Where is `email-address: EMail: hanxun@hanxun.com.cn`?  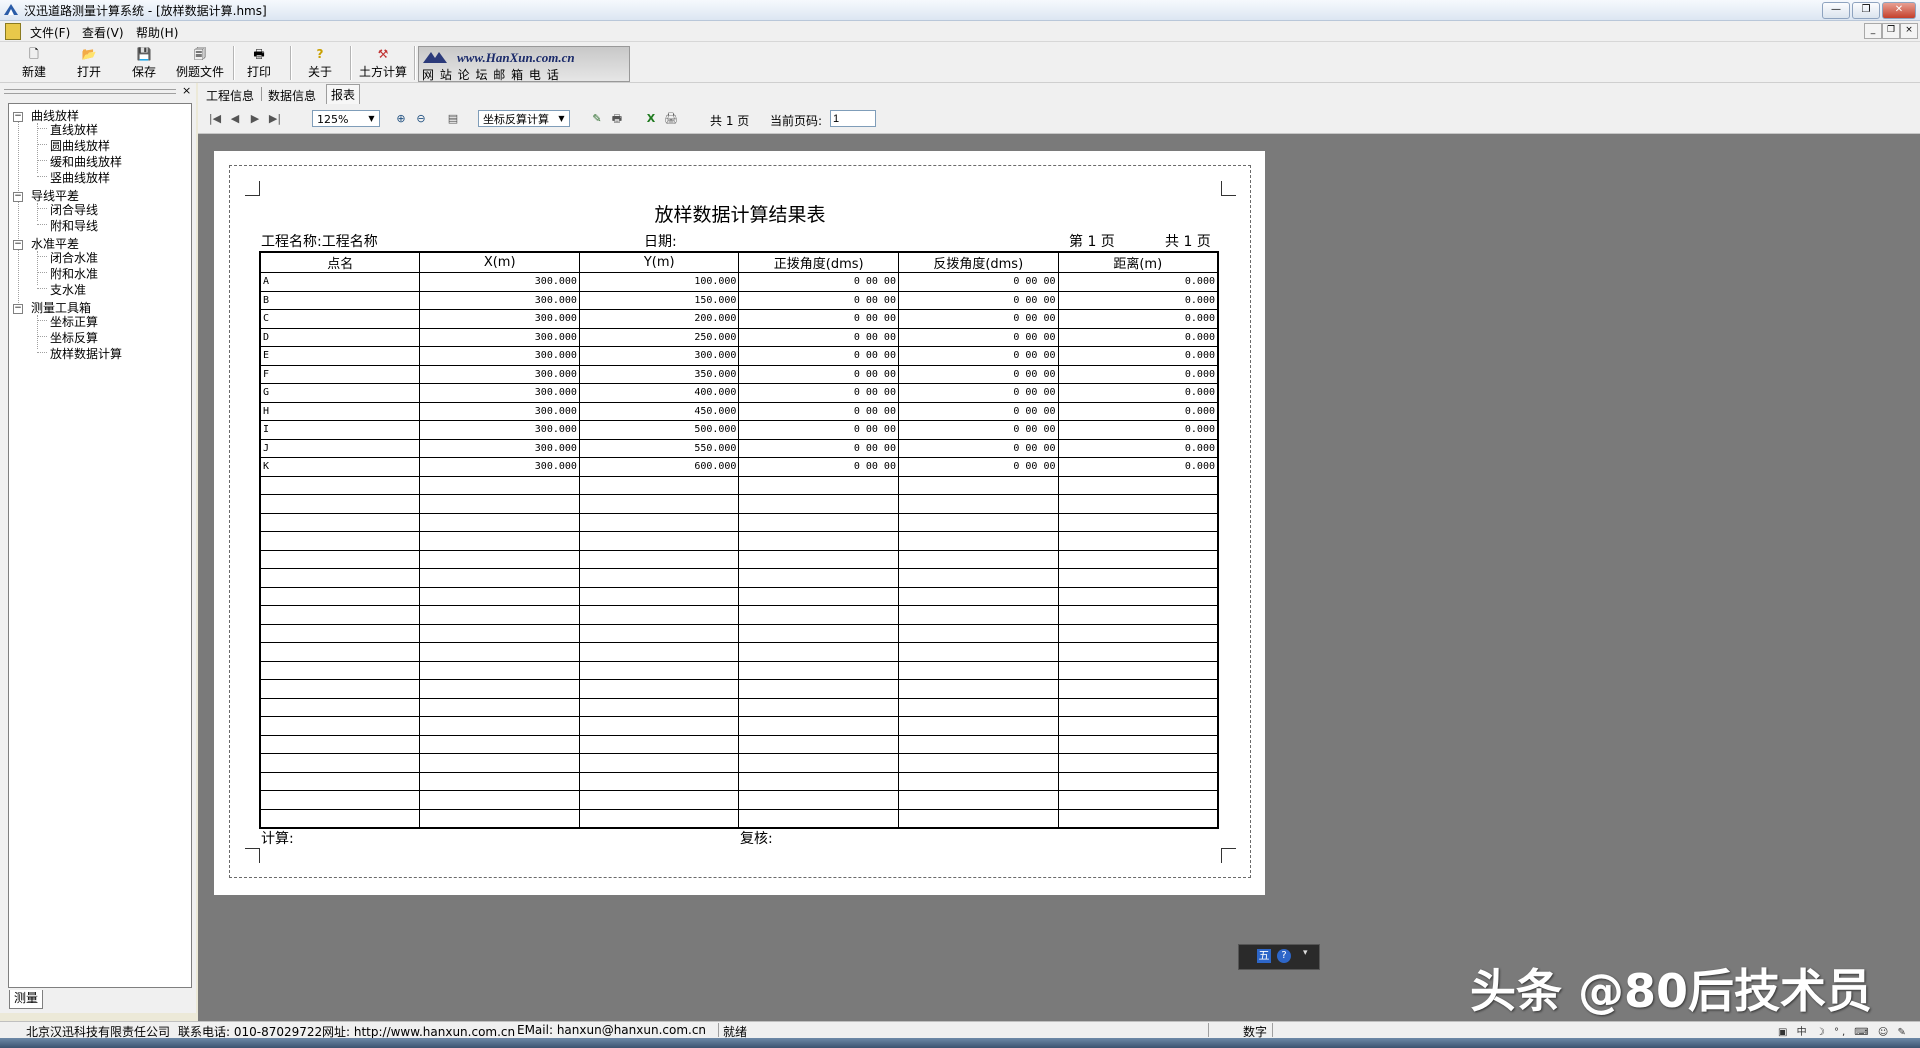
email-address: EMail: hanxun@hanxun.com.cn is located at coordinates (612, 1030).